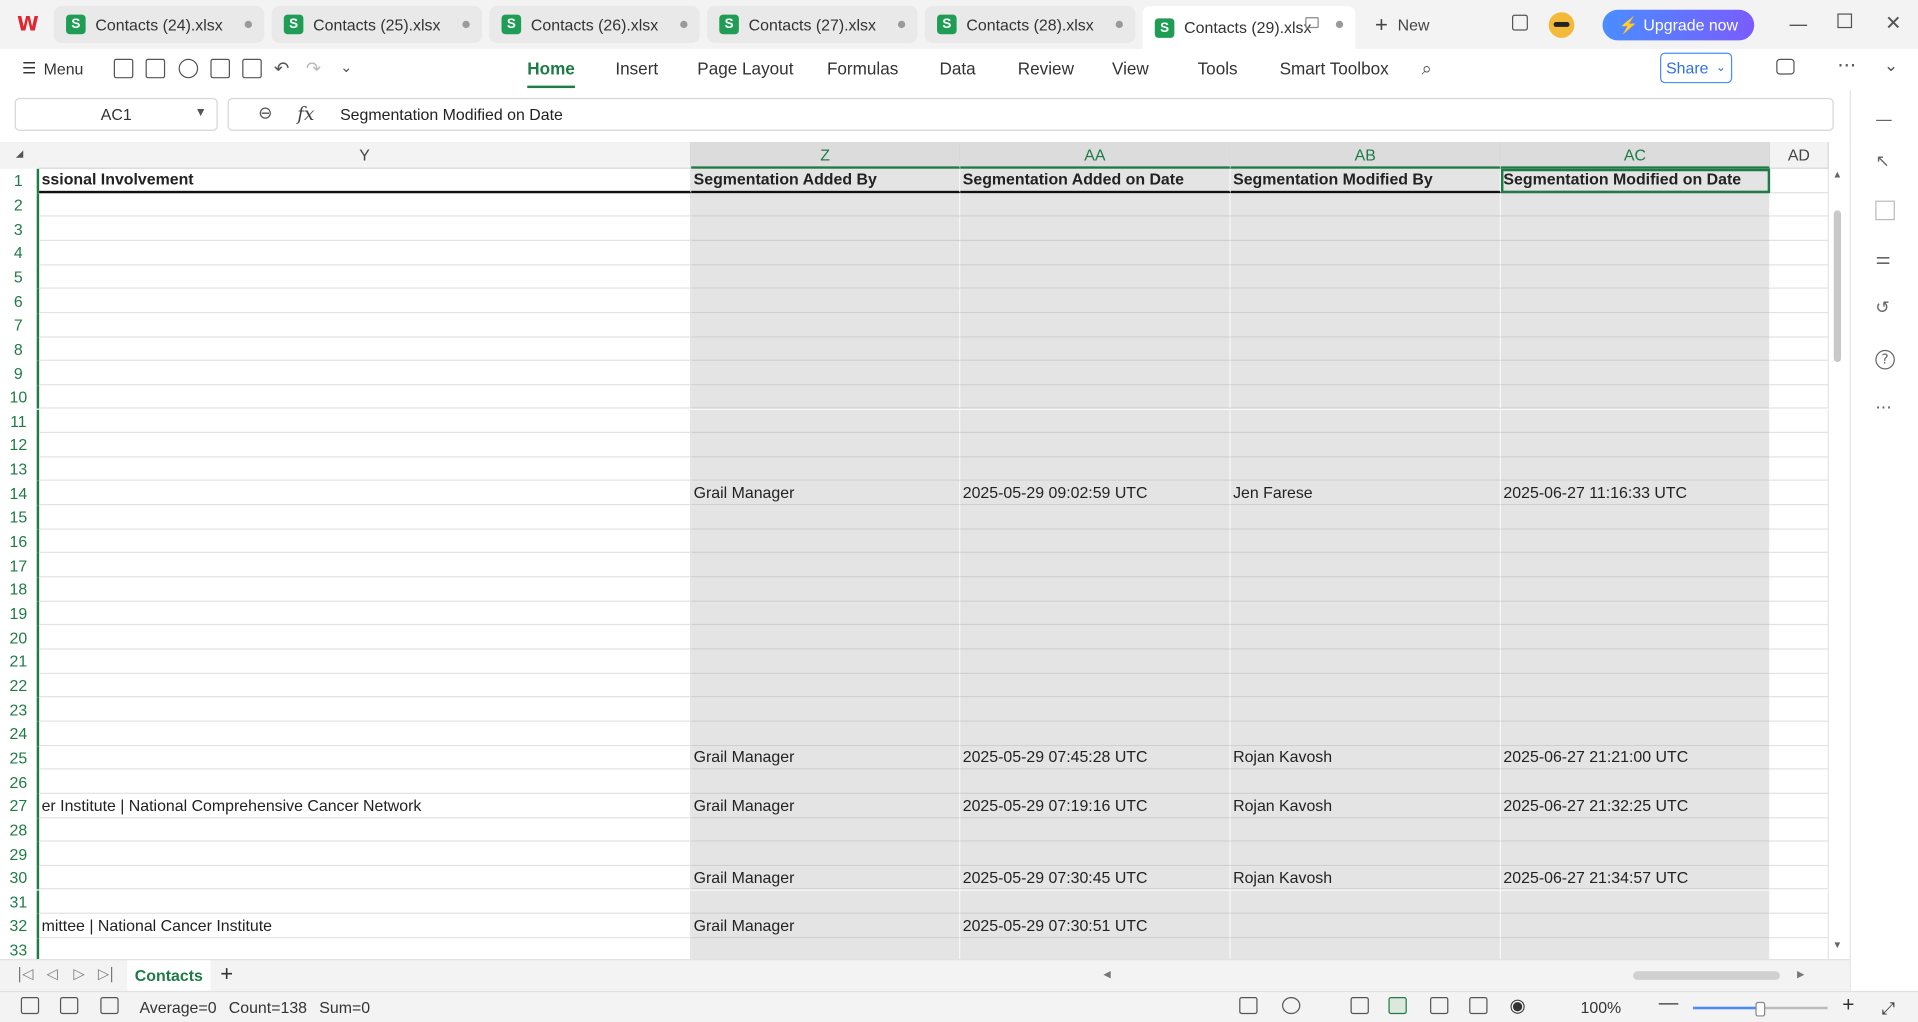 The image size is (1918, 1022). I want to click on add-sheet-icon: +, so click(226, 975).